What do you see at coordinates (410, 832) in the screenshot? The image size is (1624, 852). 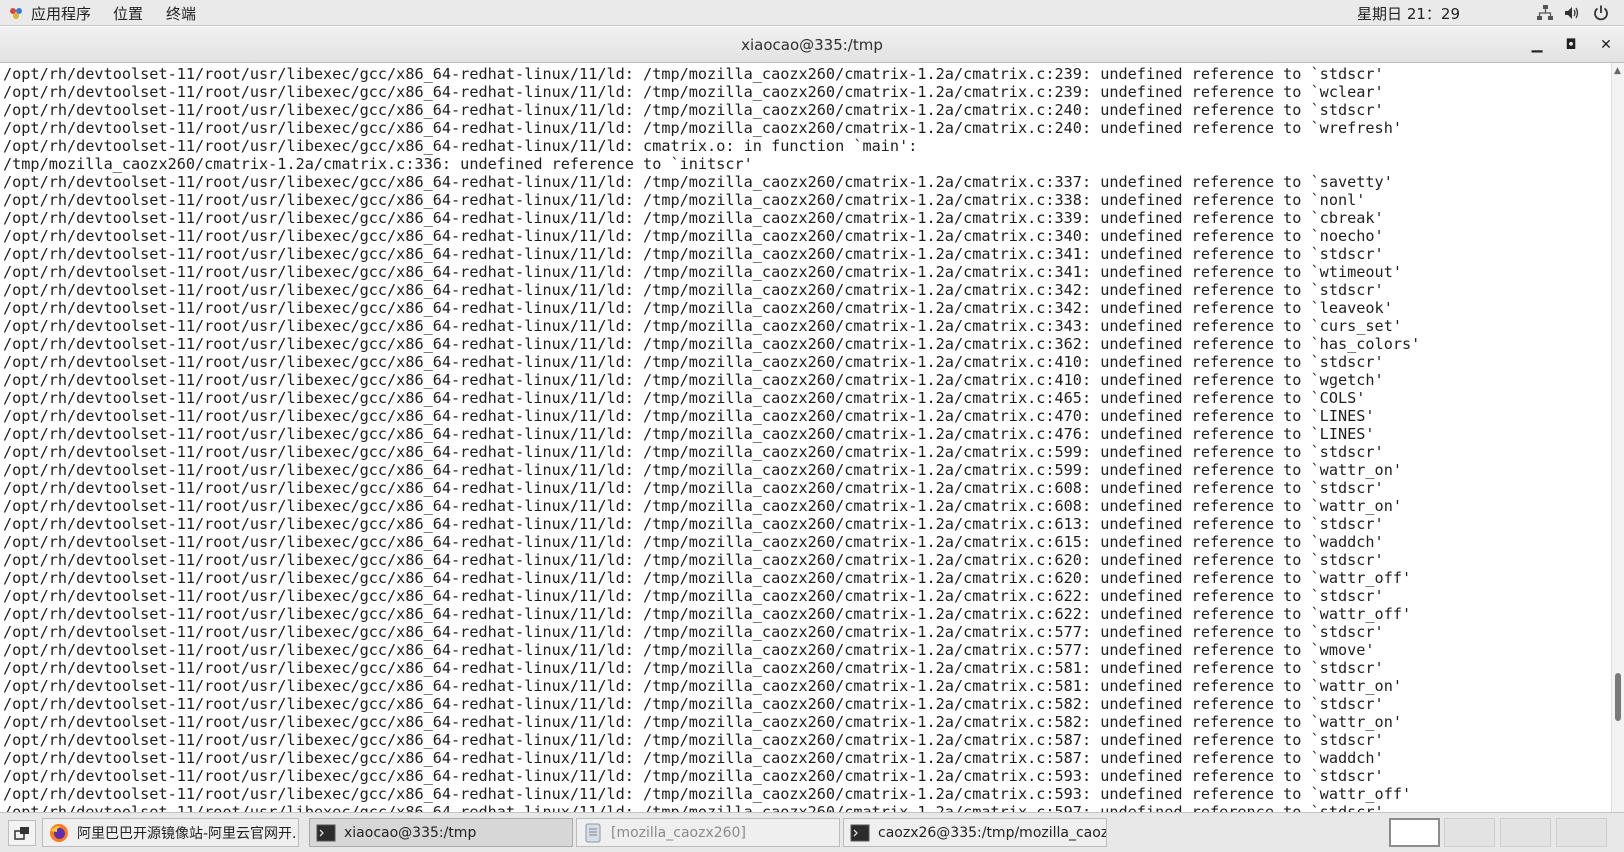 I see `task-label: xiaocao@335:/tmp` at bounding box center [410, 832].